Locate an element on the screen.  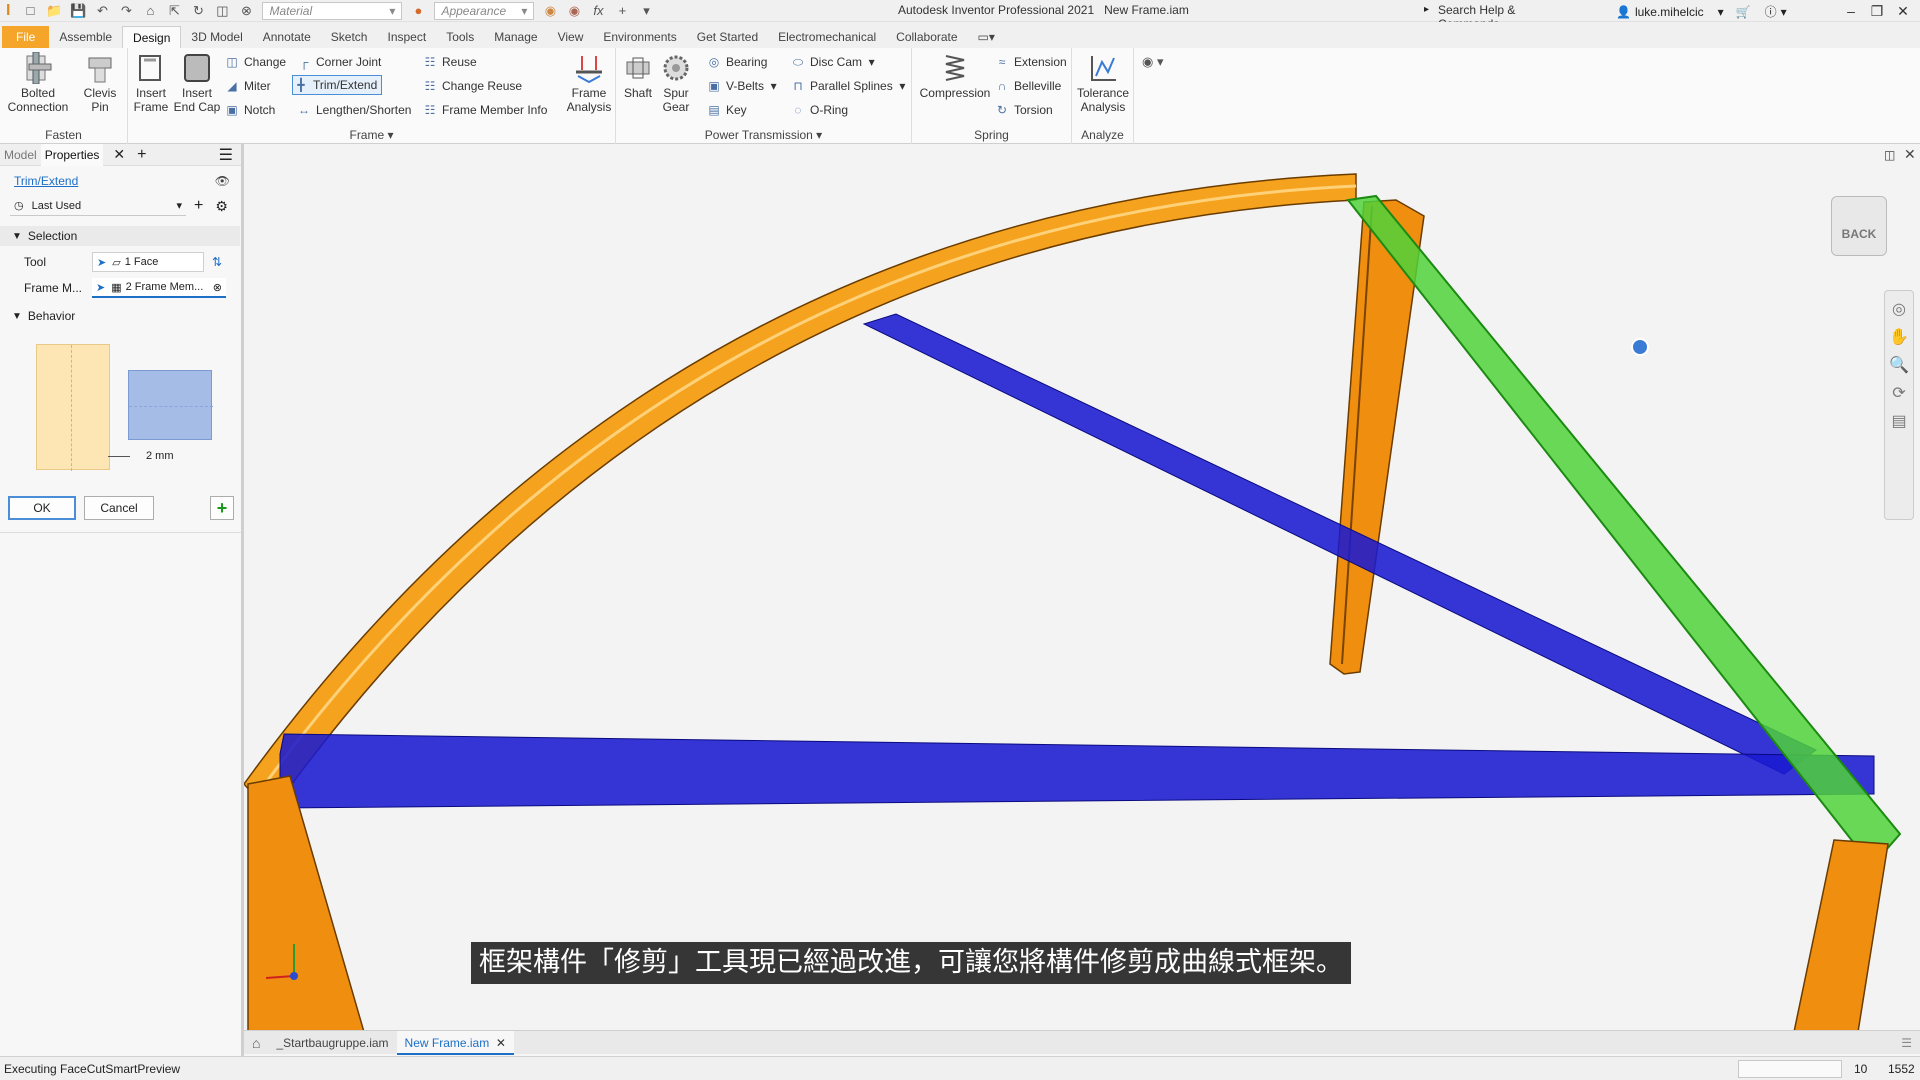
select-filter-icon: ⇱ is located at coordinates (174, 11).